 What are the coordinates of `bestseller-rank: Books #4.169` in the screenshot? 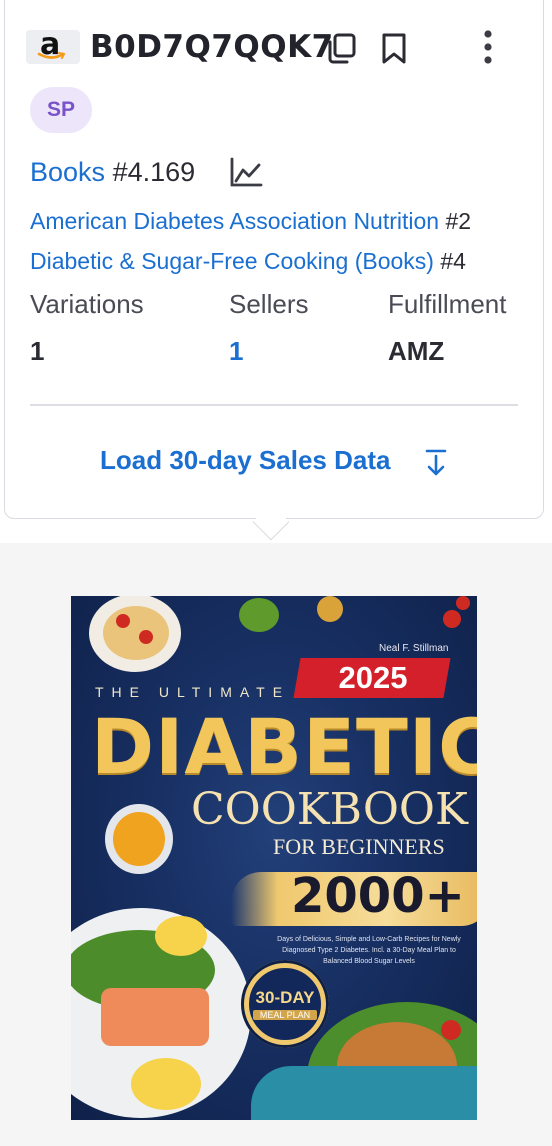 It's located at (112, 172).